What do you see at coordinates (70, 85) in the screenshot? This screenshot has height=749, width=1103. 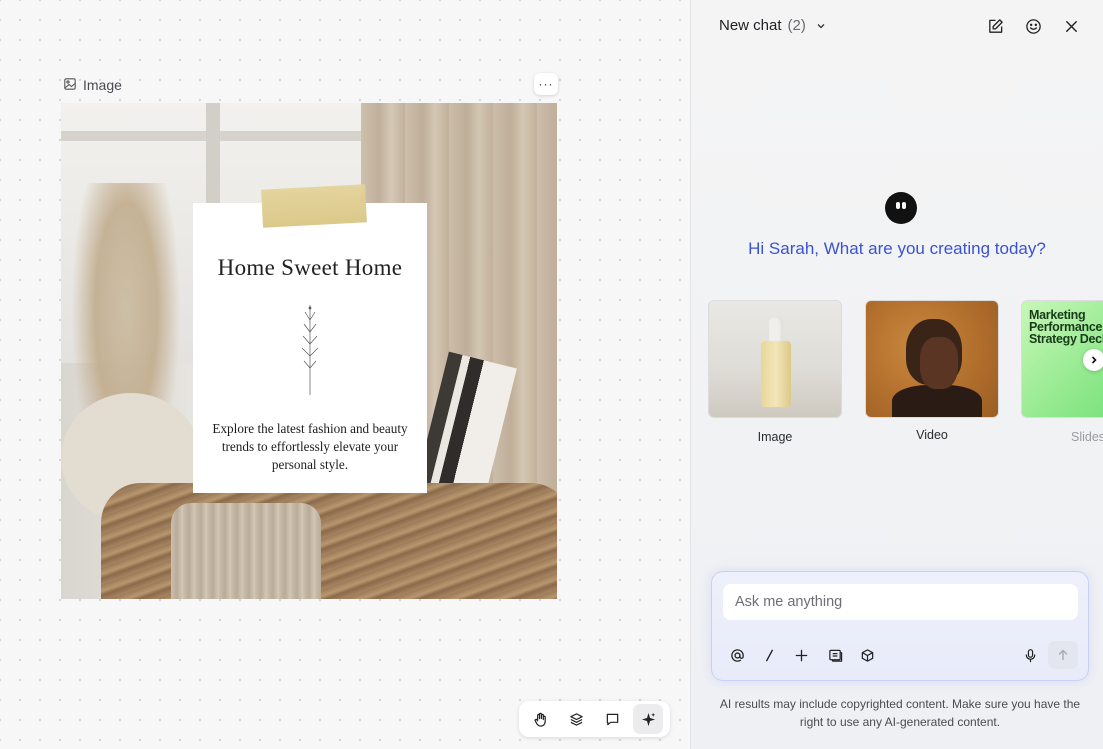 I see `image-icon` at bounding box center [70, 85].